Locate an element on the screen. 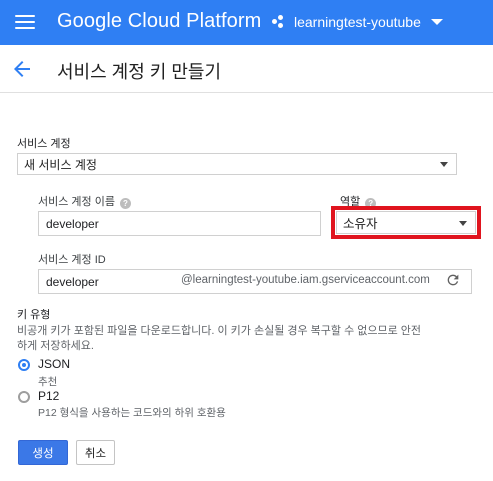 This screenshot has width=493, height=481. service-account-label: 서비스 계정 is located at coordinates (44, 144).